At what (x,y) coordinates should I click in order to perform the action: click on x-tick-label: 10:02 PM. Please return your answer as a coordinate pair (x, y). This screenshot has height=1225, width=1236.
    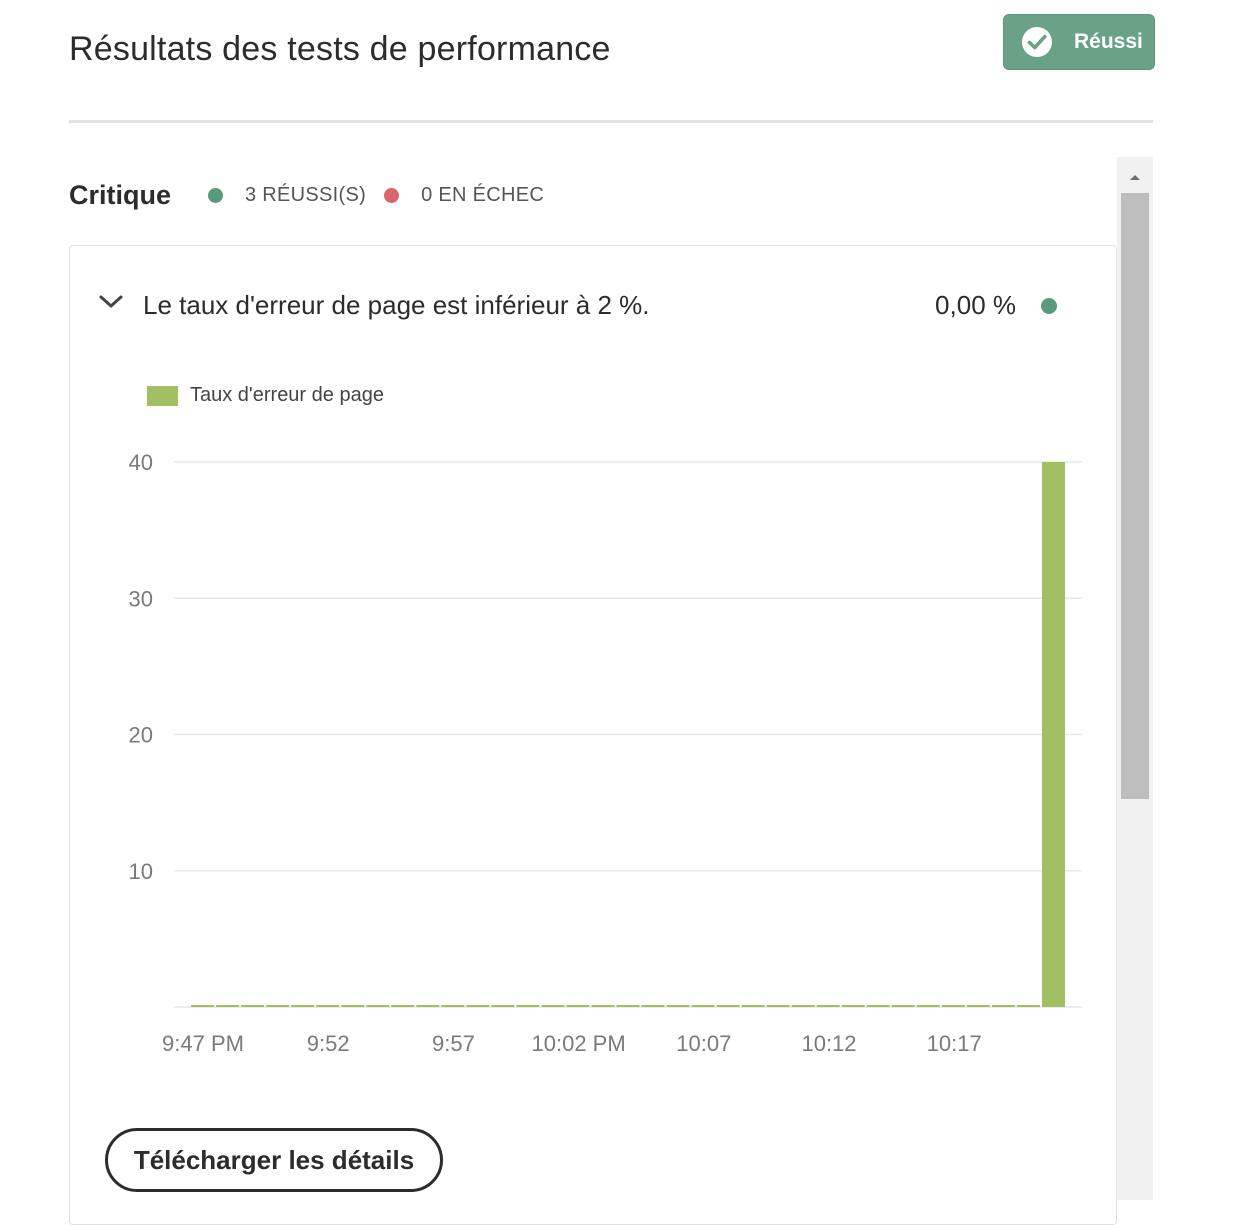
    Looking at the image, I should click on (579, 1043).